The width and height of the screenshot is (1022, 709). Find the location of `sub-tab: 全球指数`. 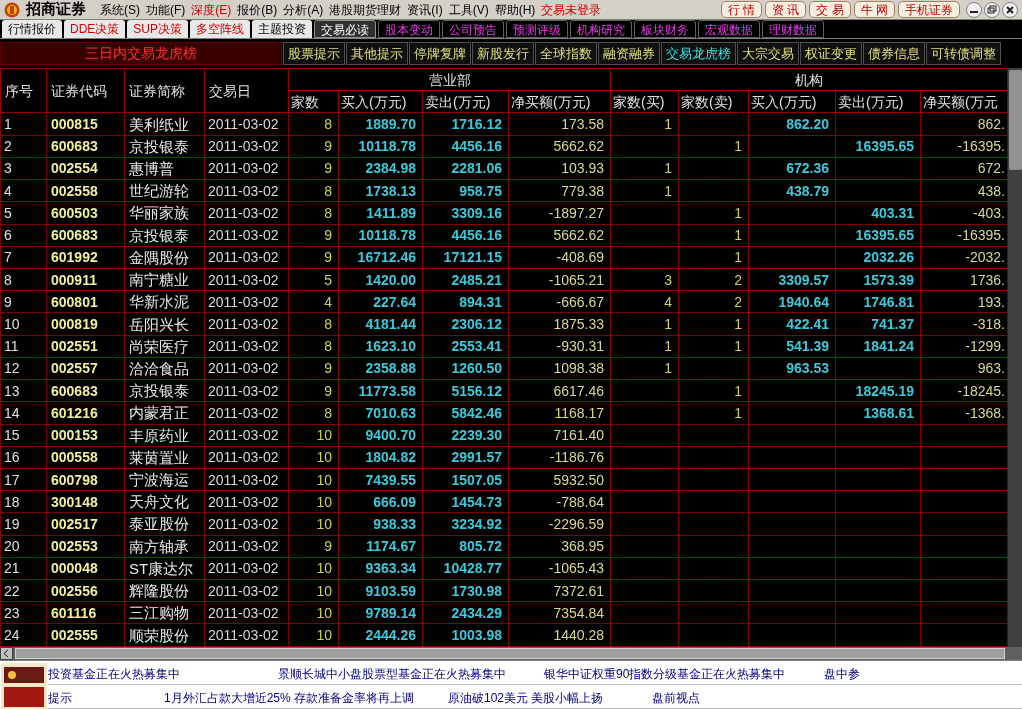

sub-tab: 全球指数 is located at coordinates (566, 53).